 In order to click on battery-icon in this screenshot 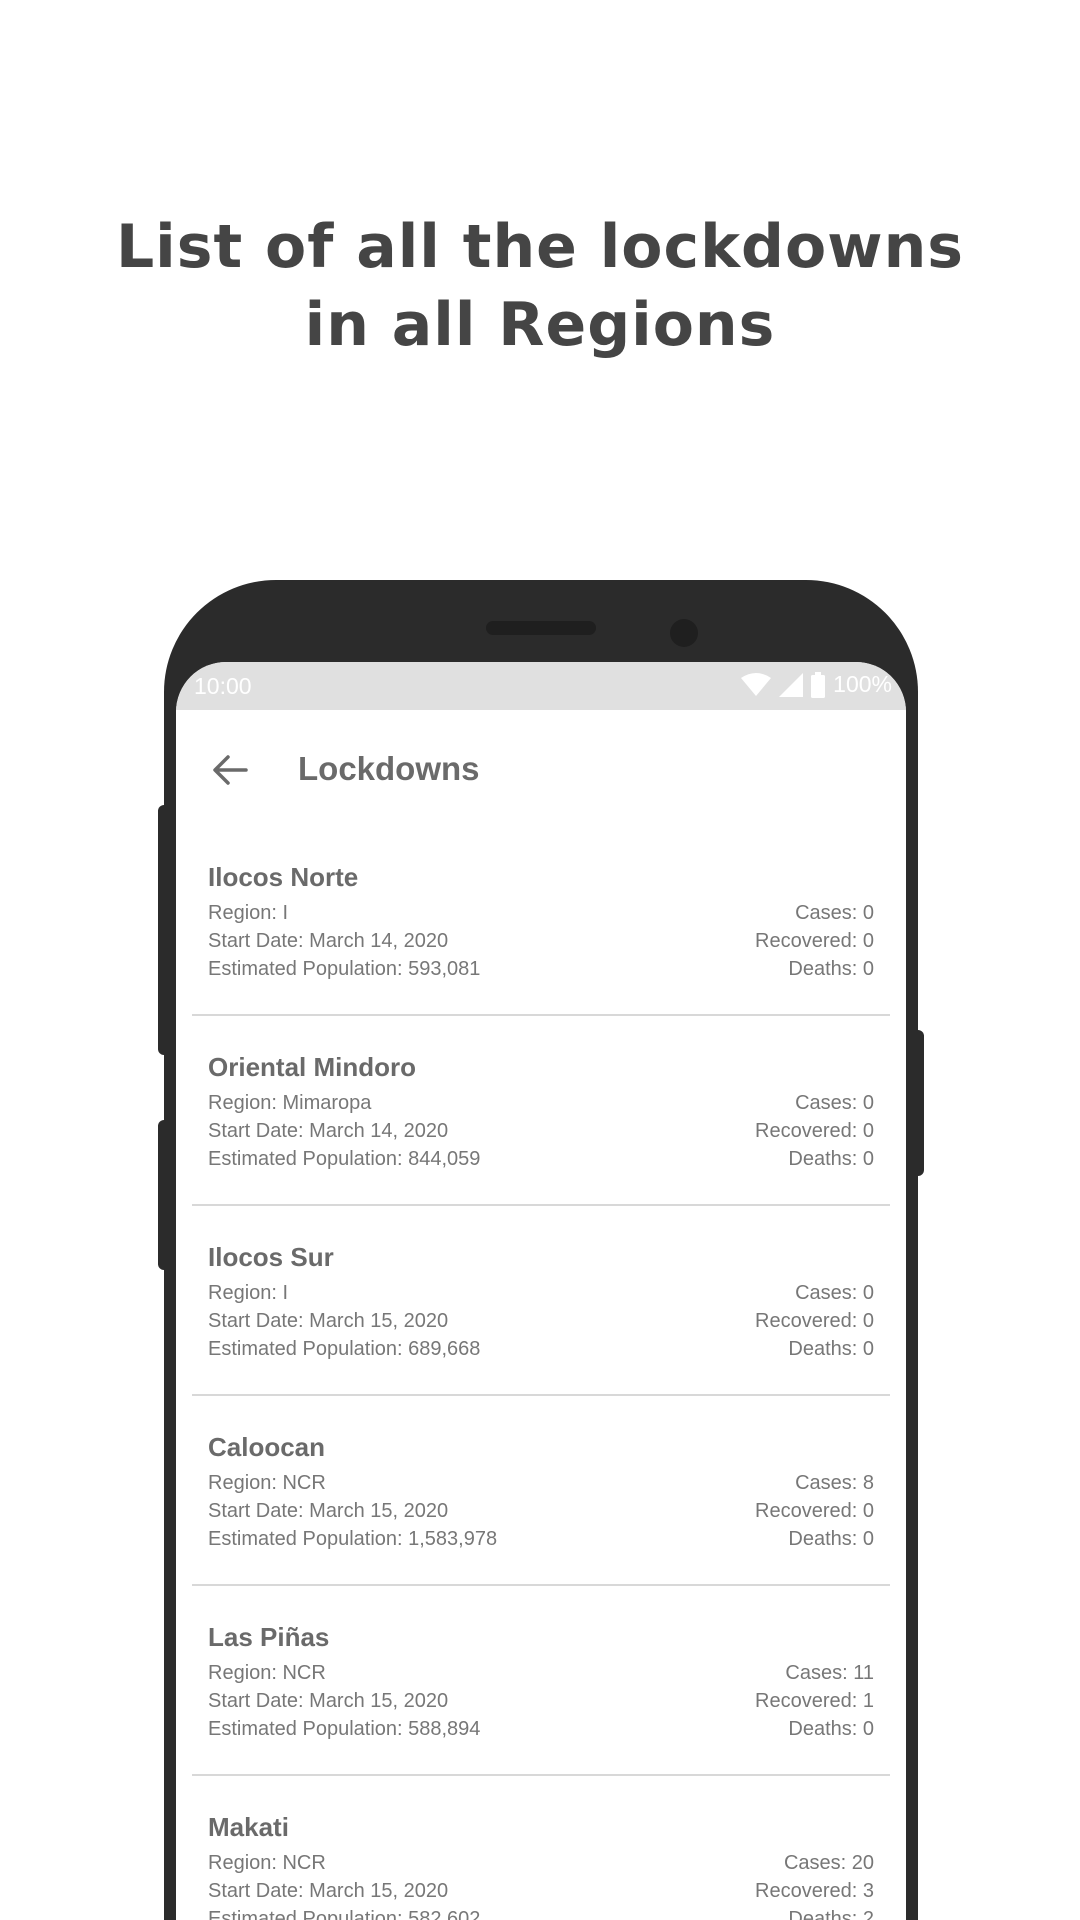, I will do `click(818, 684)`.